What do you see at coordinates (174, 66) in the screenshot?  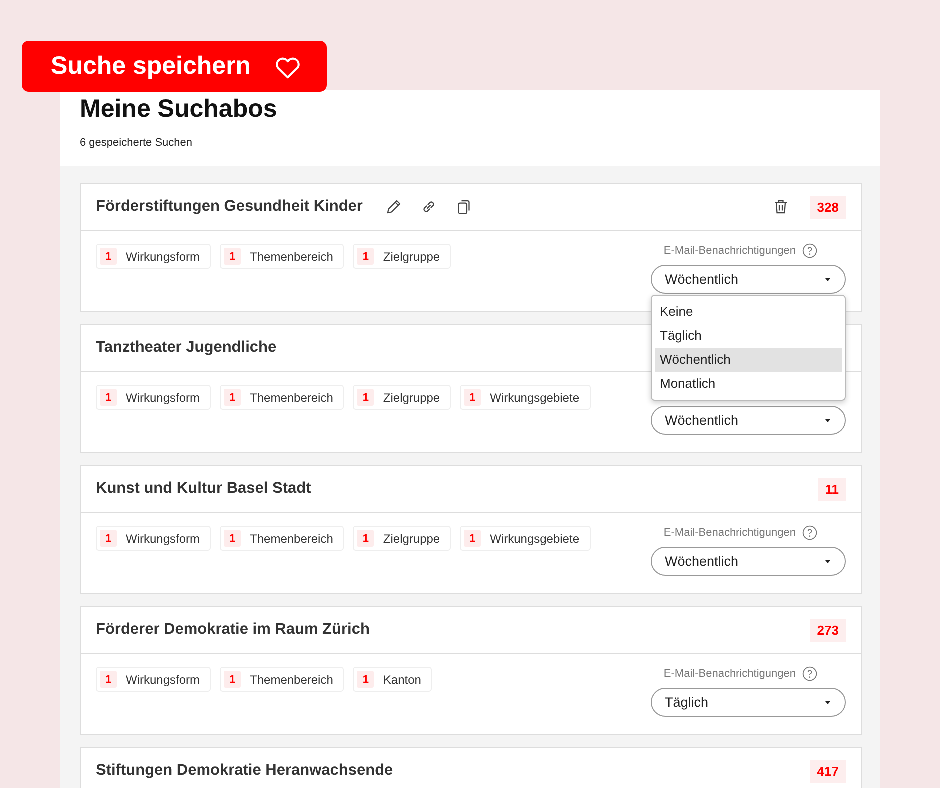 I see `save-search-button: Suche speichern` at bounding box center [174, 66].